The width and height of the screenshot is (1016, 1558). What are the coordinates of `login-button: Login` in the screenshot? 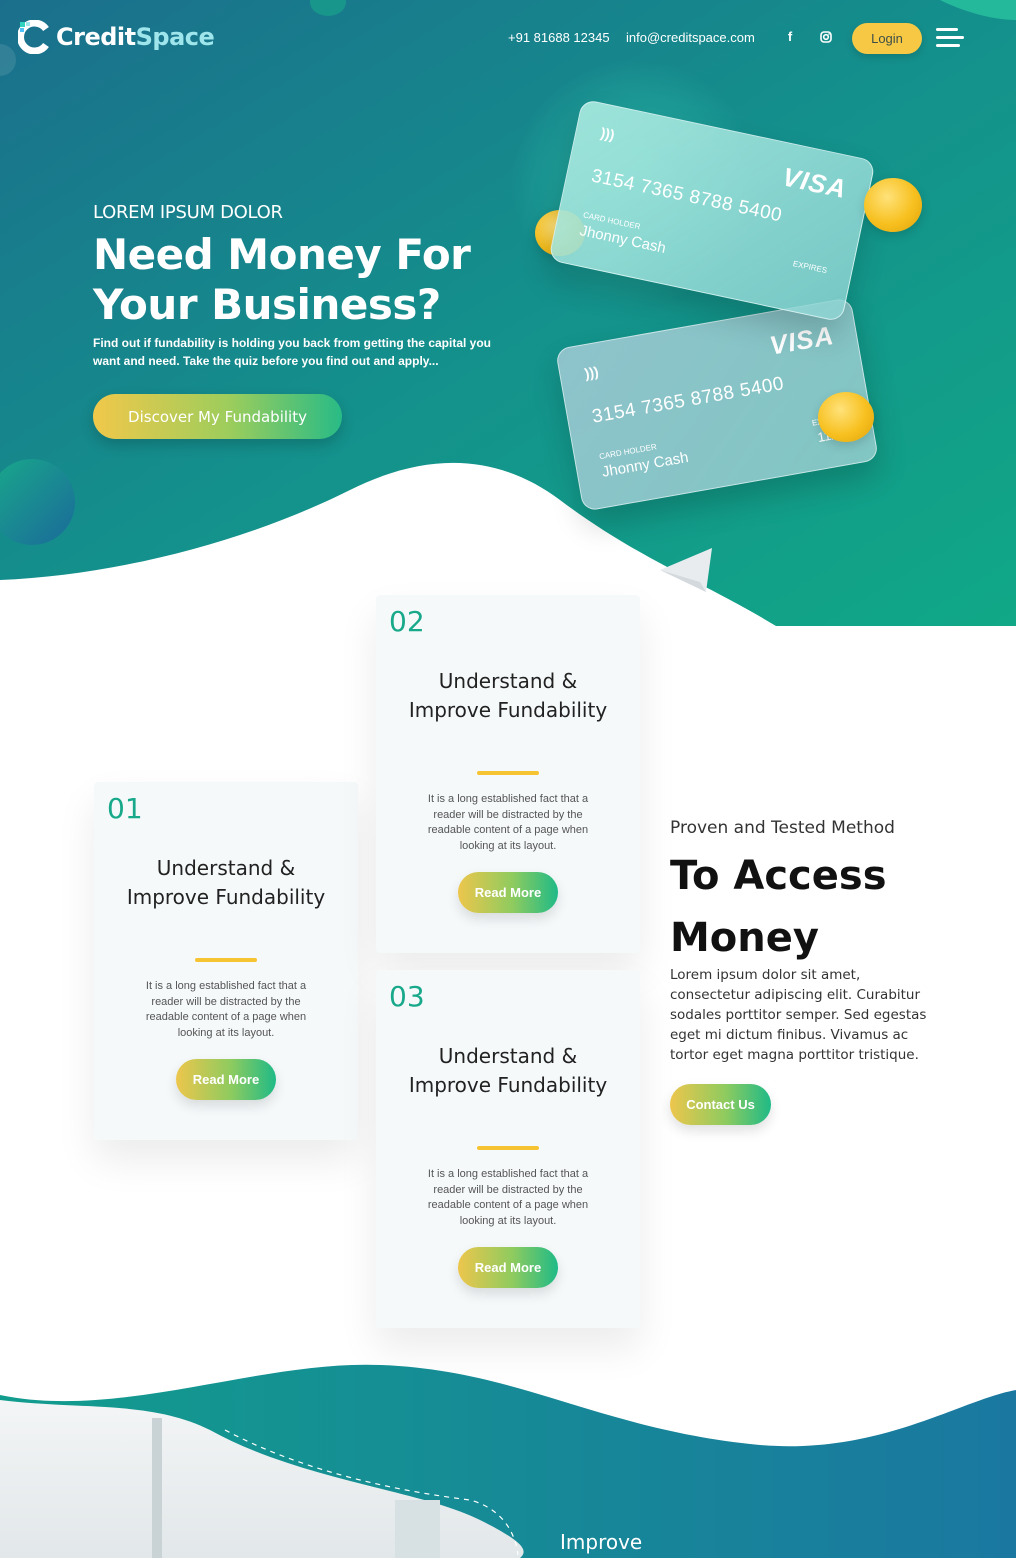 It's located at (887, 38).